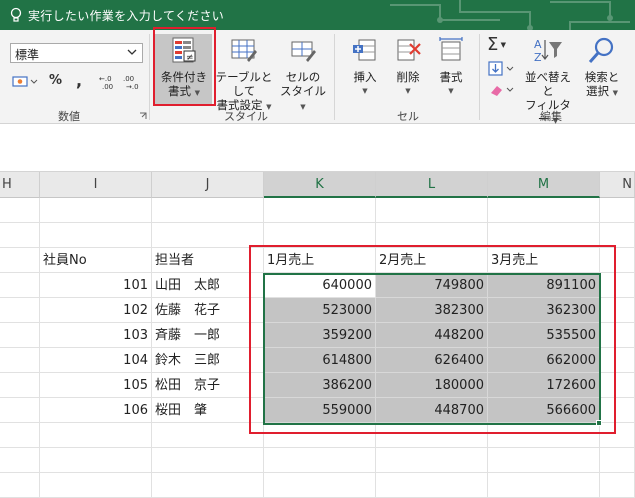 The height and width of the screenshot is (498, 635). I want to click on employee-no-cell: 105, so click(96, 385).